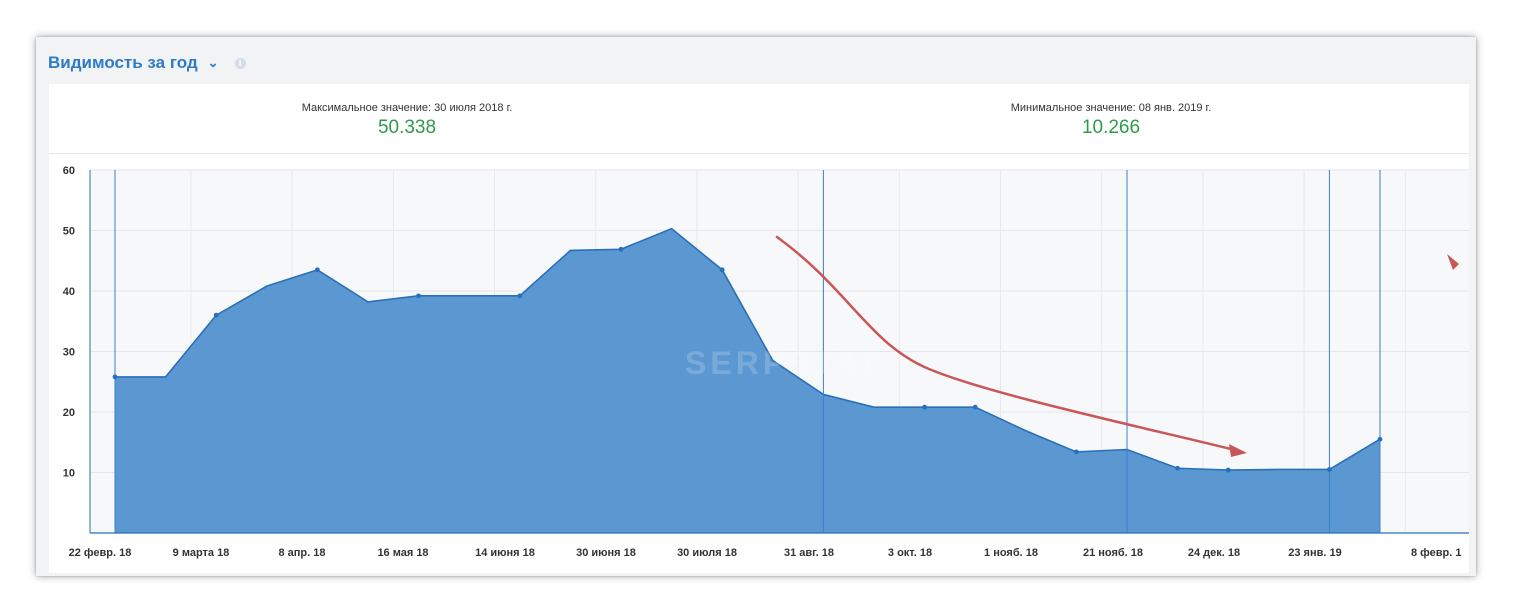  What do you see at coordinates (1214, 553) in the screenshot?
I see `x-tick-label: 24 дек. 18` at bounding box center [1214, 553].